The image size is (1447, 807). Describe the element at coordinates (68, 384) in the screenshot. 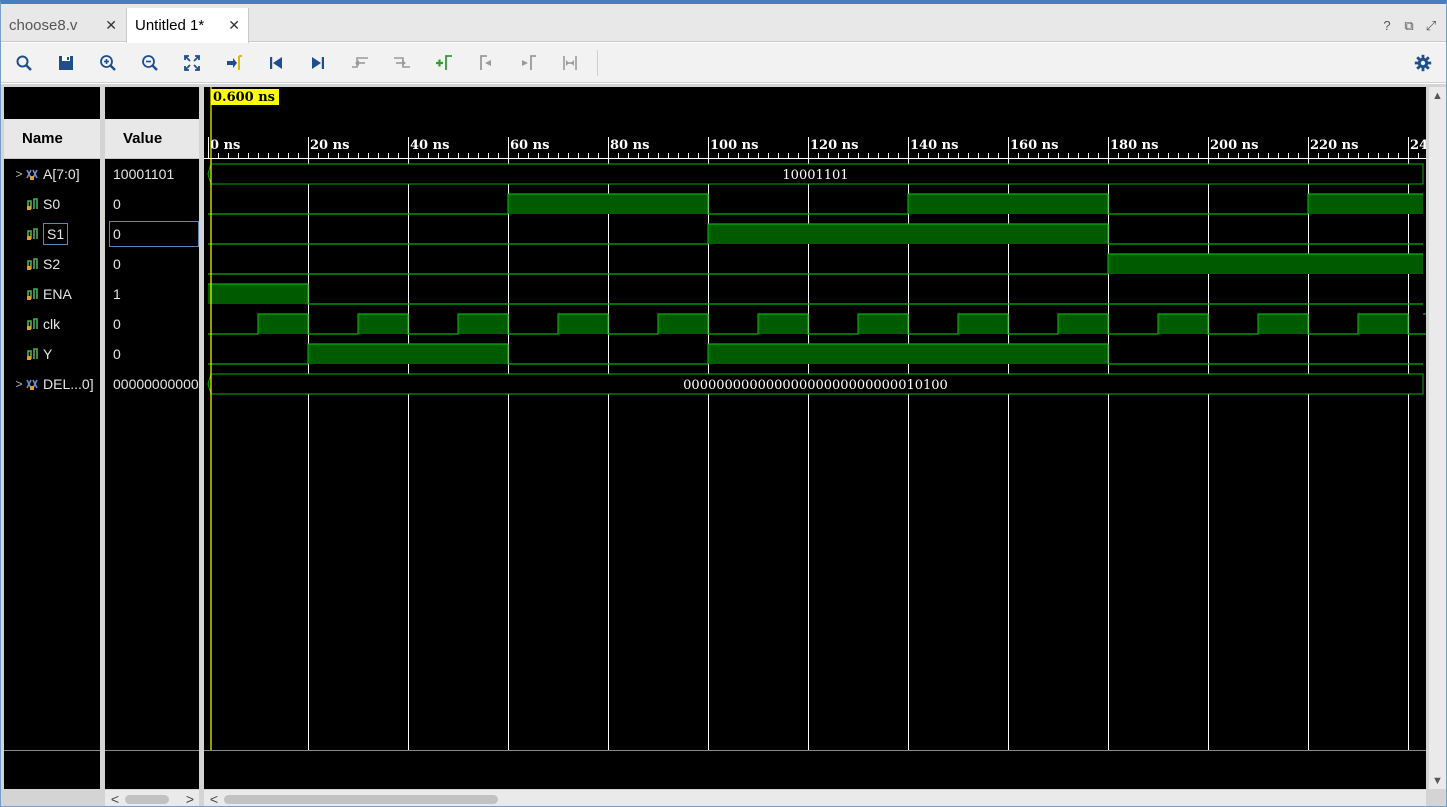

I see `signal-name: DEL...0]` at that location.